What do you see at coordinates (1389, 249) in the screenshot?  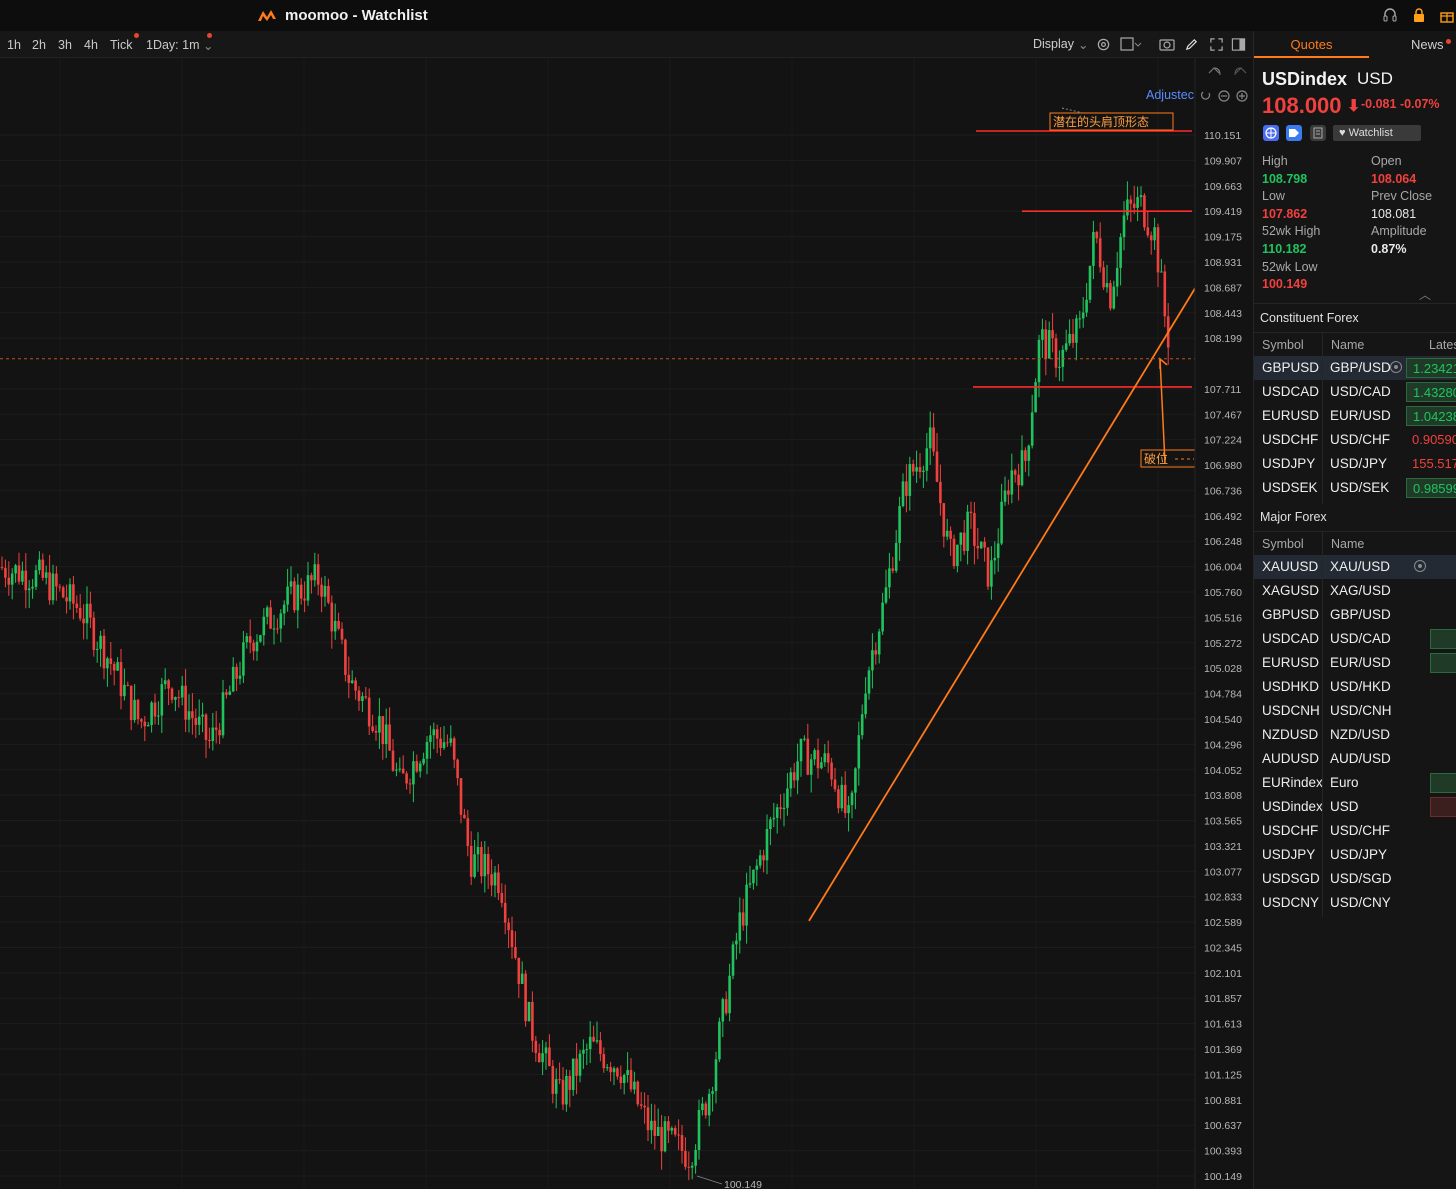 I see `stat-amplitude-value: 0.87%` at bounding box center [1389, 249].